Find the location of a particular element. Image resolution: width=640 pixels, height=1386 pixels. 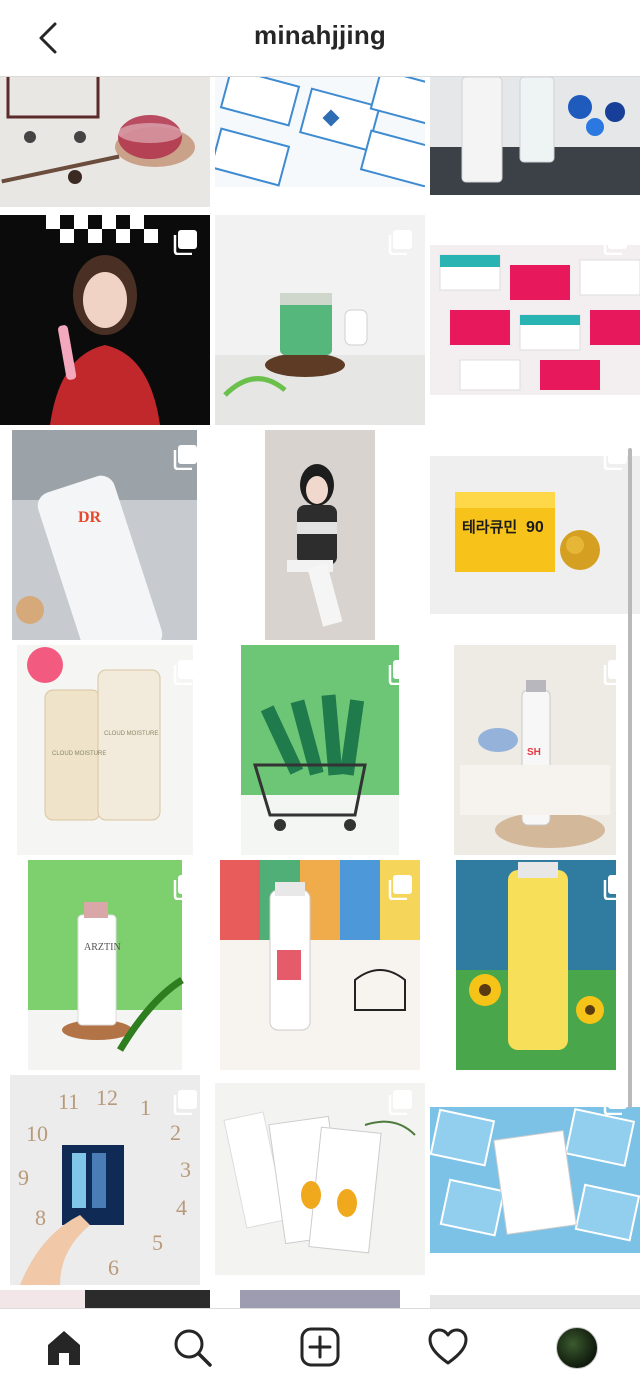

svg-text: 11 is located at coordinates (68, 1101).